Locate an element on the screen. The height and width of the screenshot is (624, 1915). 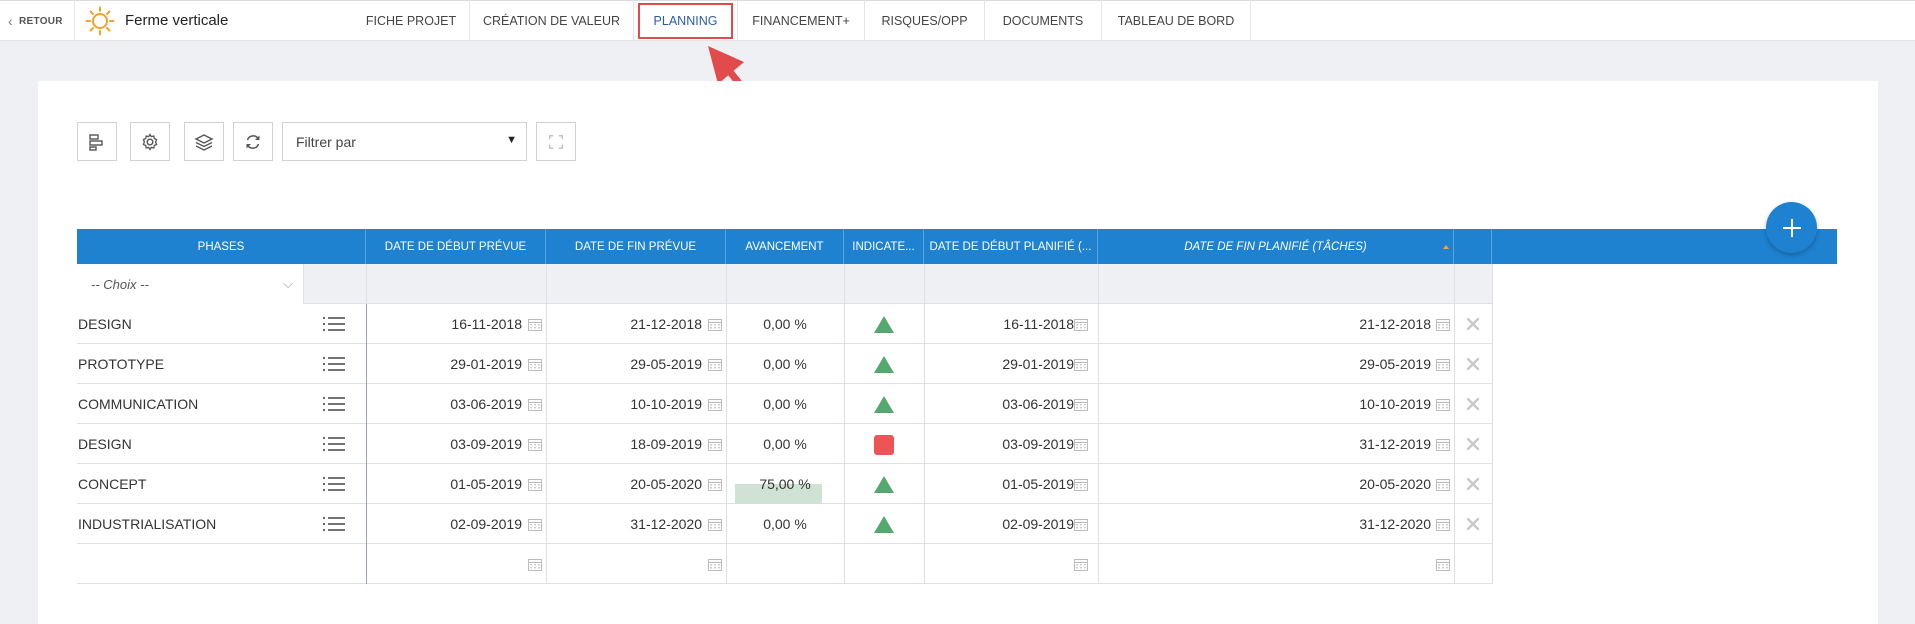
end-scheduled-date: 31-12-2020 is located at coordinates (1264, 524).